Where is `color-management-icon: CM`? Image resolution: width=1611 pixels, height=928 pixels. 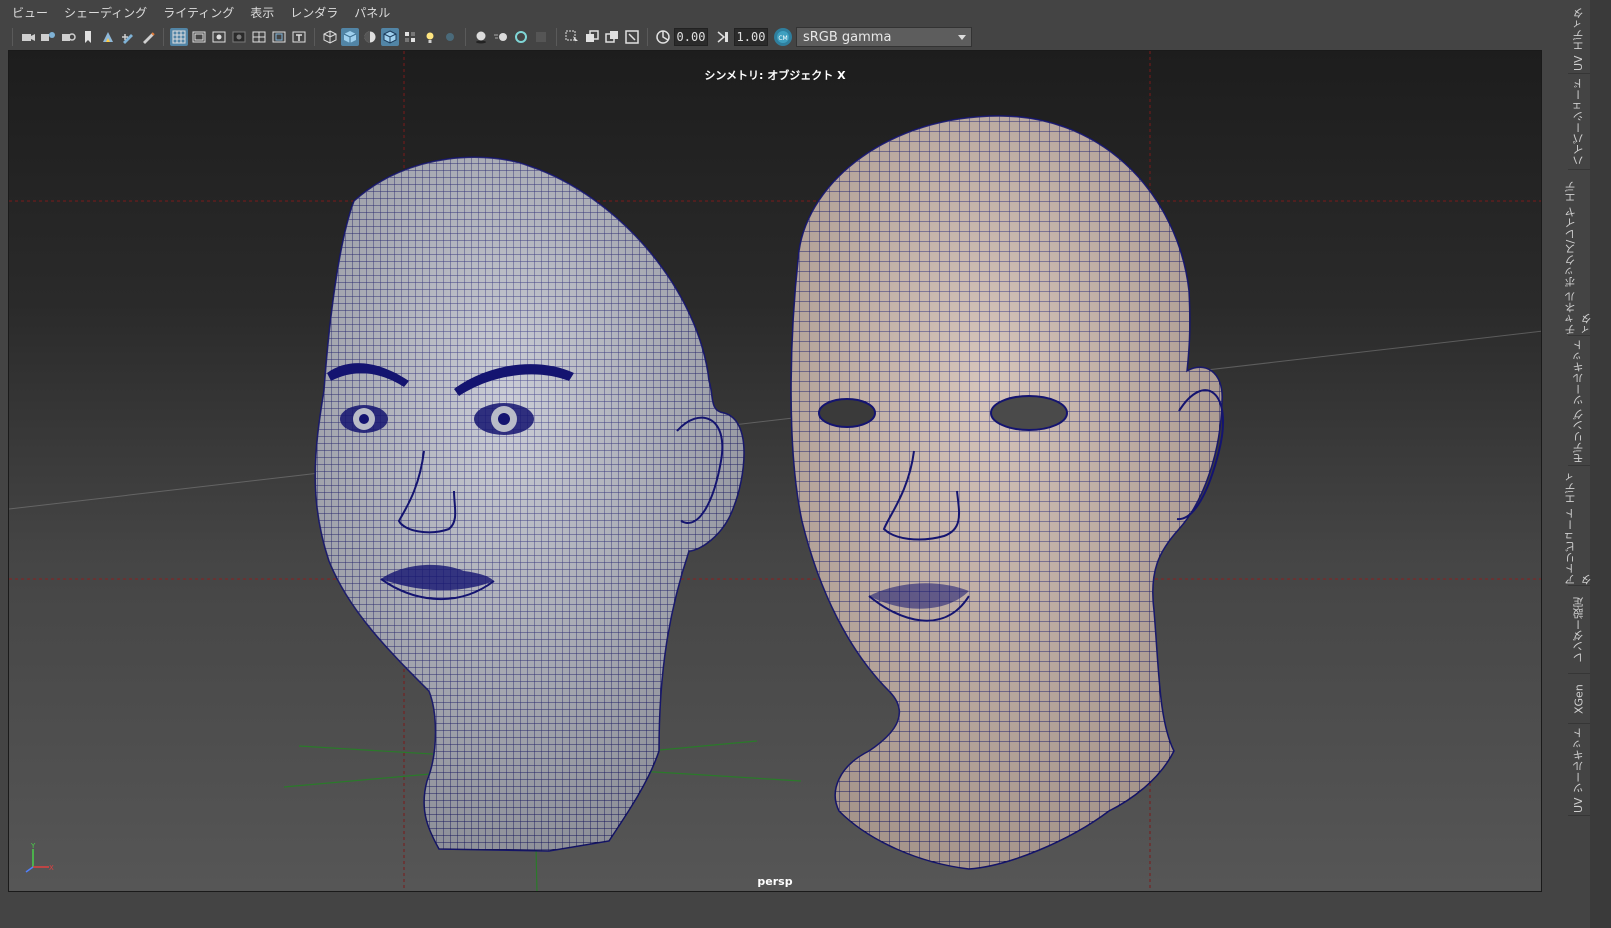 color-management-icon: CM is located at coordinates (783, 37).